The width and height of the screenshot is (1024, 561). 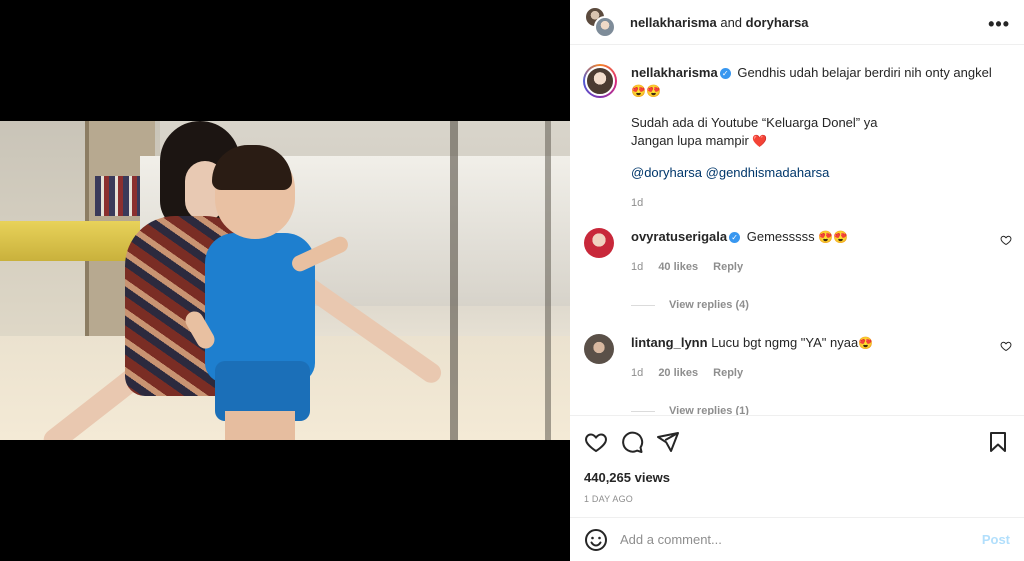 What do you see at coordinates (637, 203) in the screenshot?
I see `caption-time: 1d` at bounding box center [637, 203].